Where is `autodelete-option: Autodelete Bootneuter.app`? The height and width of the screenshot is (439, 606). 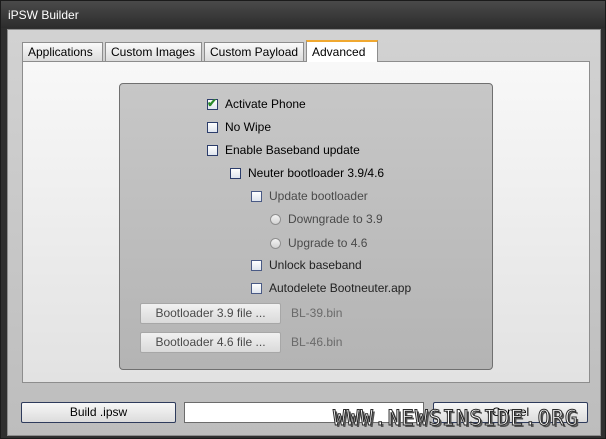
autodelete-option: Autodelete Bootneuter.app is located at coordinates (331, 288).